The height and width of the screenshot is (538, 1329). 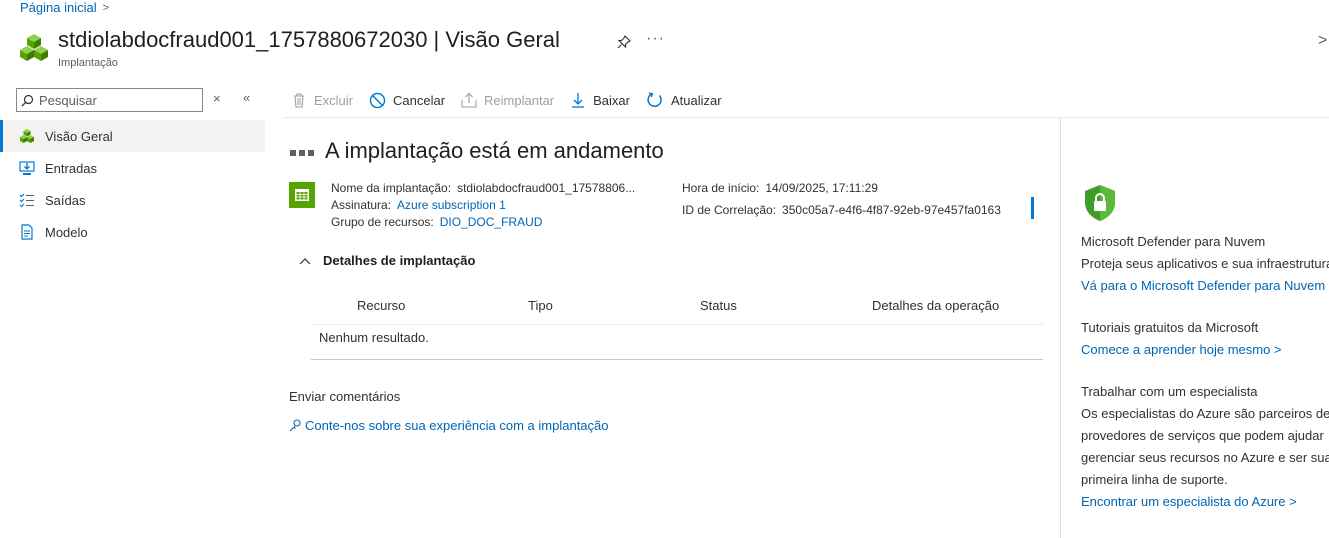 What do you see at coordinates (436, 222) in the screenshot?
I see `resource-group-row: Grupo de recursos: DIO_DOC_FRAUD` at bounding box center [436, 222].